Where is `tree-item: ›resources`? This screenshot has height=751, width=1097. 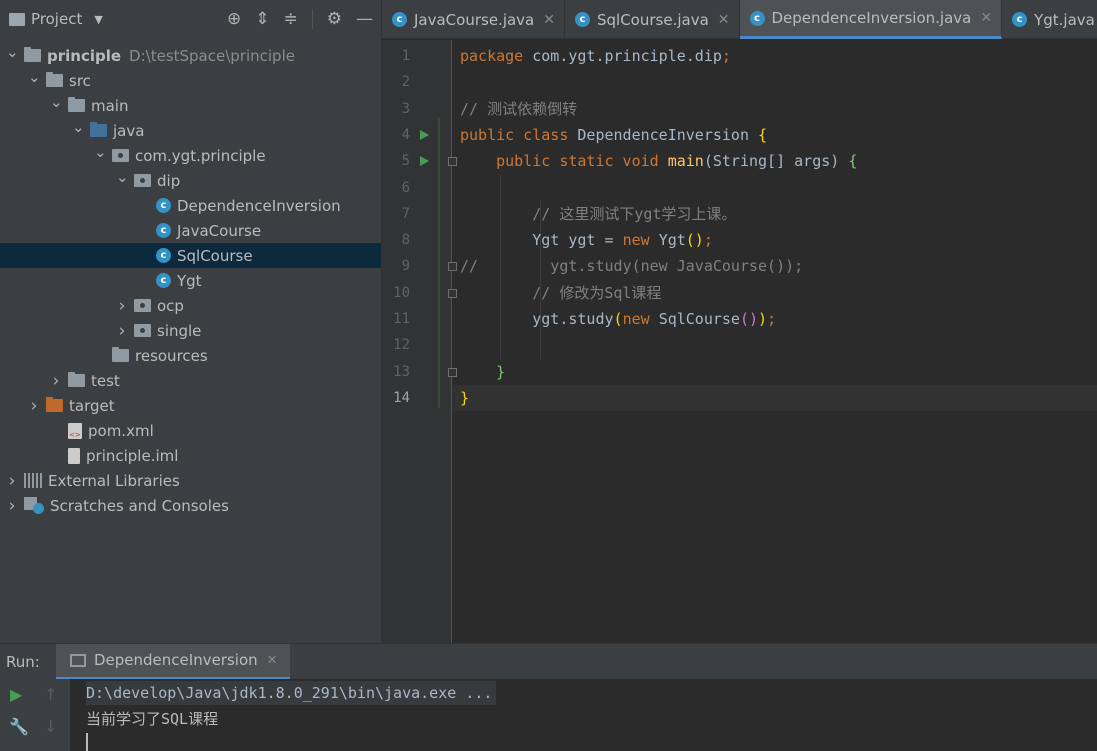 tree-item: ›resources is located at coordinates (190, 355).